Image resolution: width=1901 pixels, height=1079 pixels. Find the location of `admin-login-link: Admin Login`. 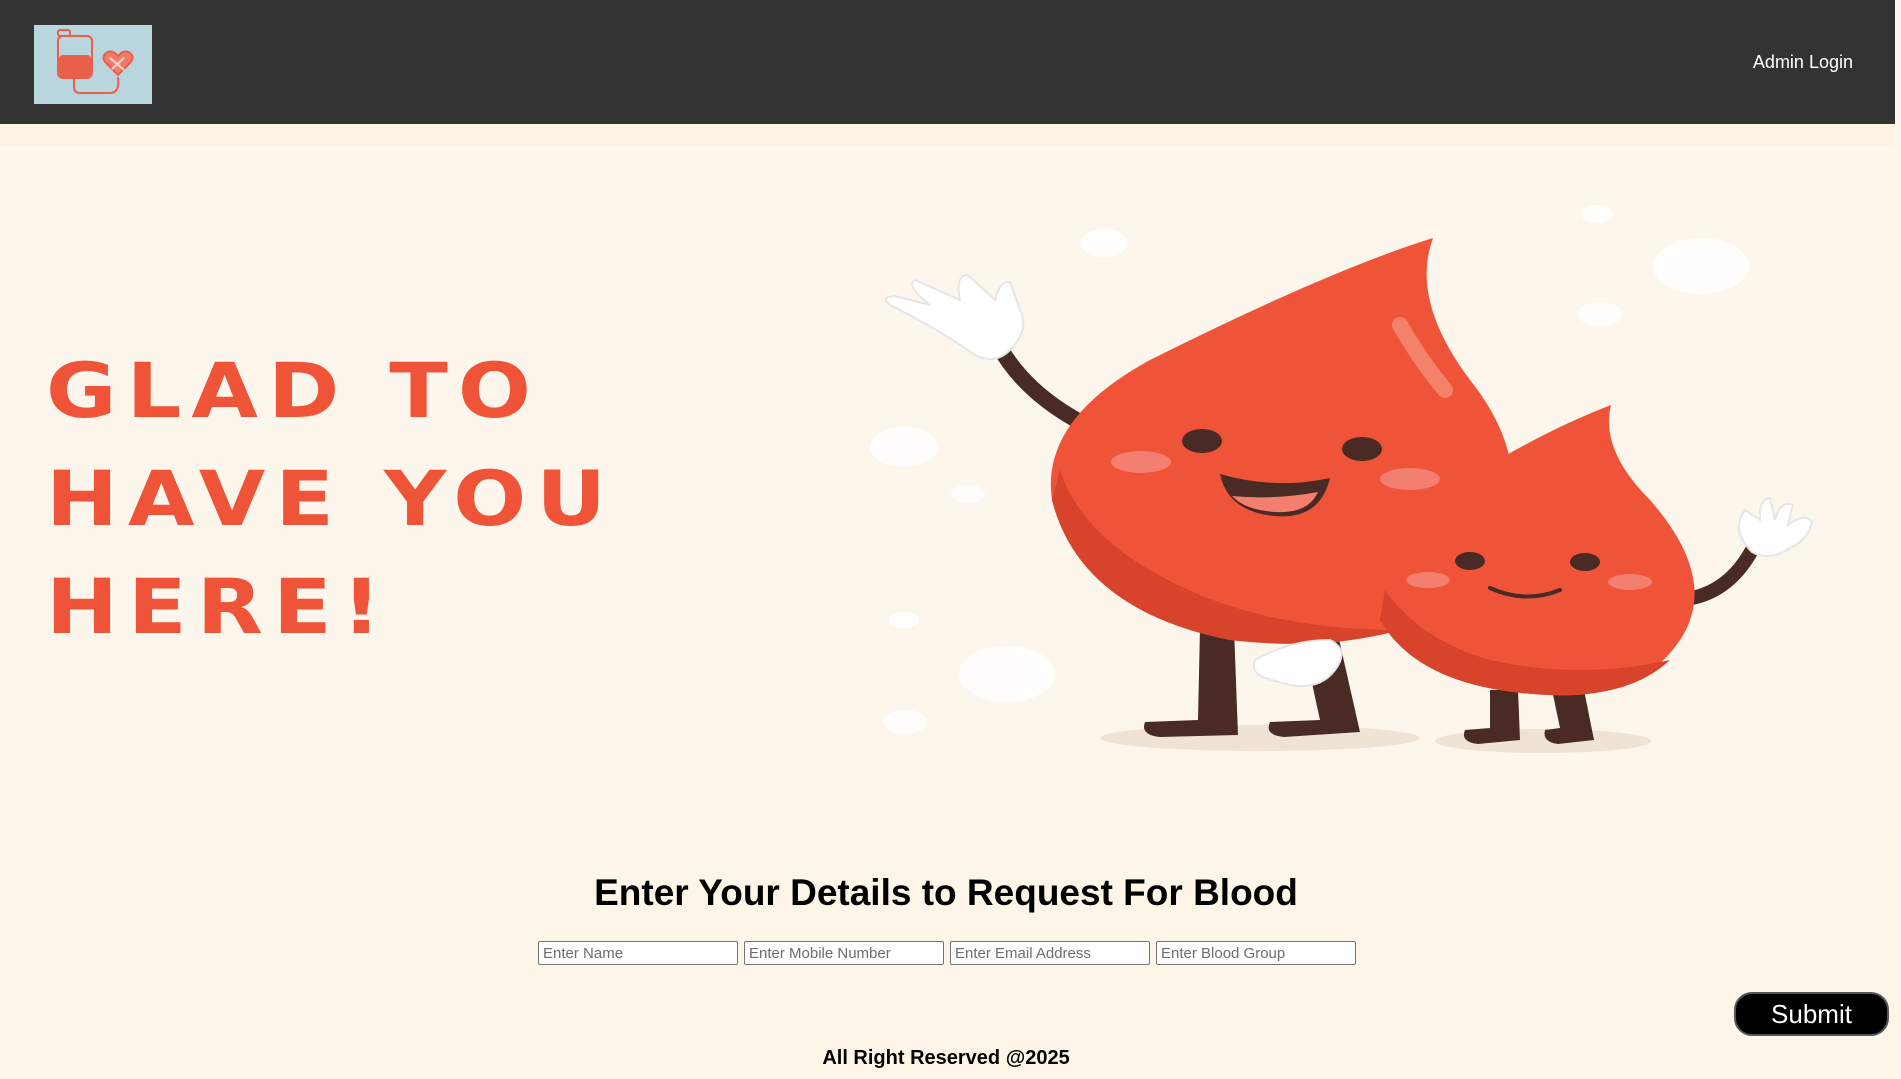

admin-login-link: Admin Login is located at coordinates (1803, 62).